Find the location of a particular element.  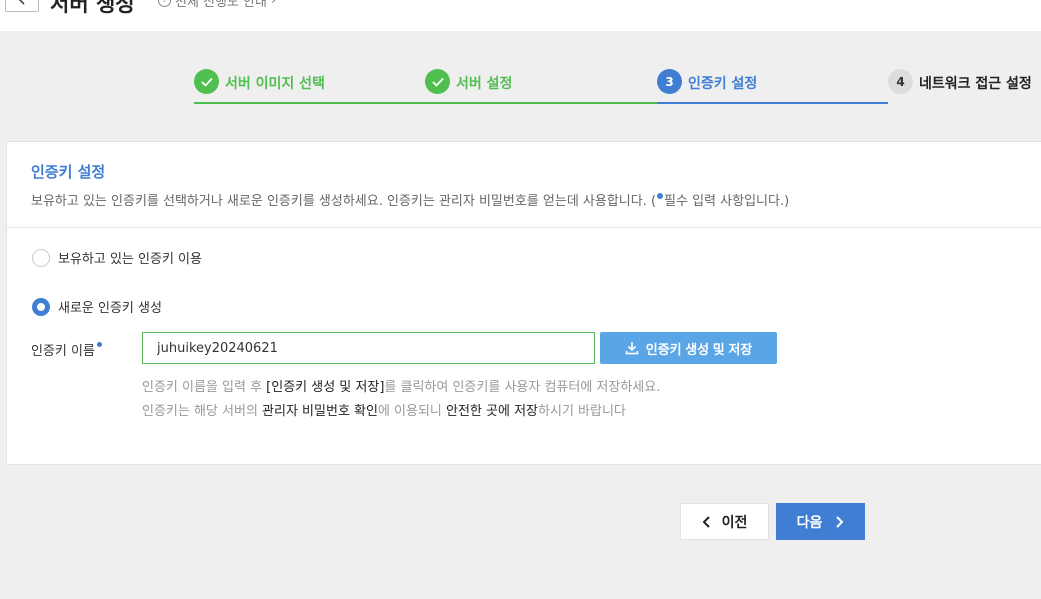

page-title: 서버 생성 is located at coordinates (92, 8).